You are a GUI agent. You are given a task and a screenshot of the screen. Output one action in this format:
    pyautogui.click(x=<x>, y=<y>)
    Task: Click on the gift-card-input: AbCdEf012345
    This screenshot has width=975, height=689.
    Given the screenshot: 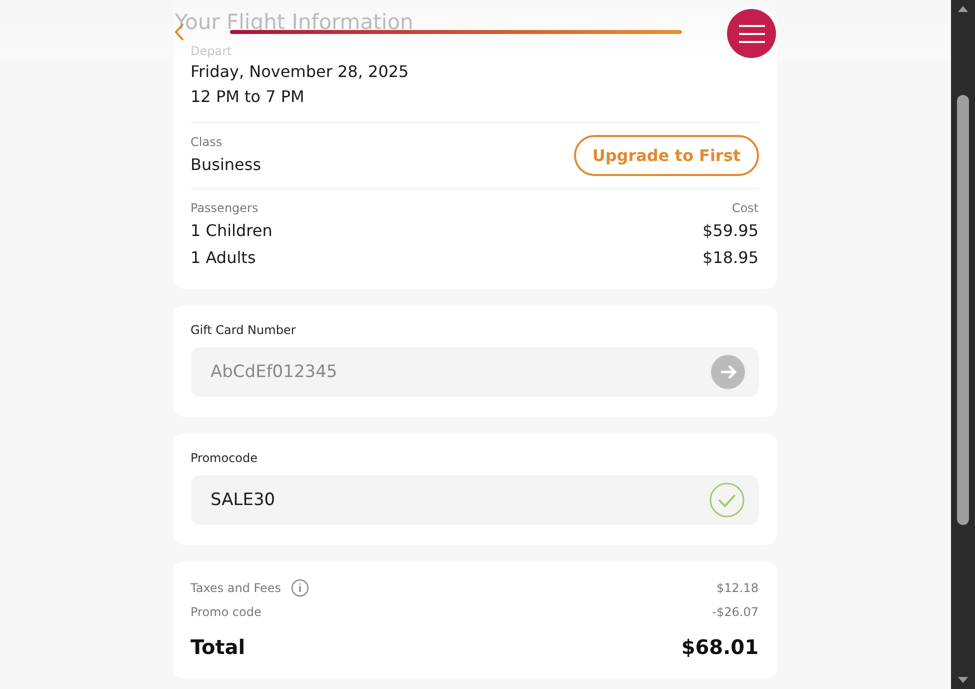 What is the action you would take?
    pyautogui.click(x=459, y=372)
    